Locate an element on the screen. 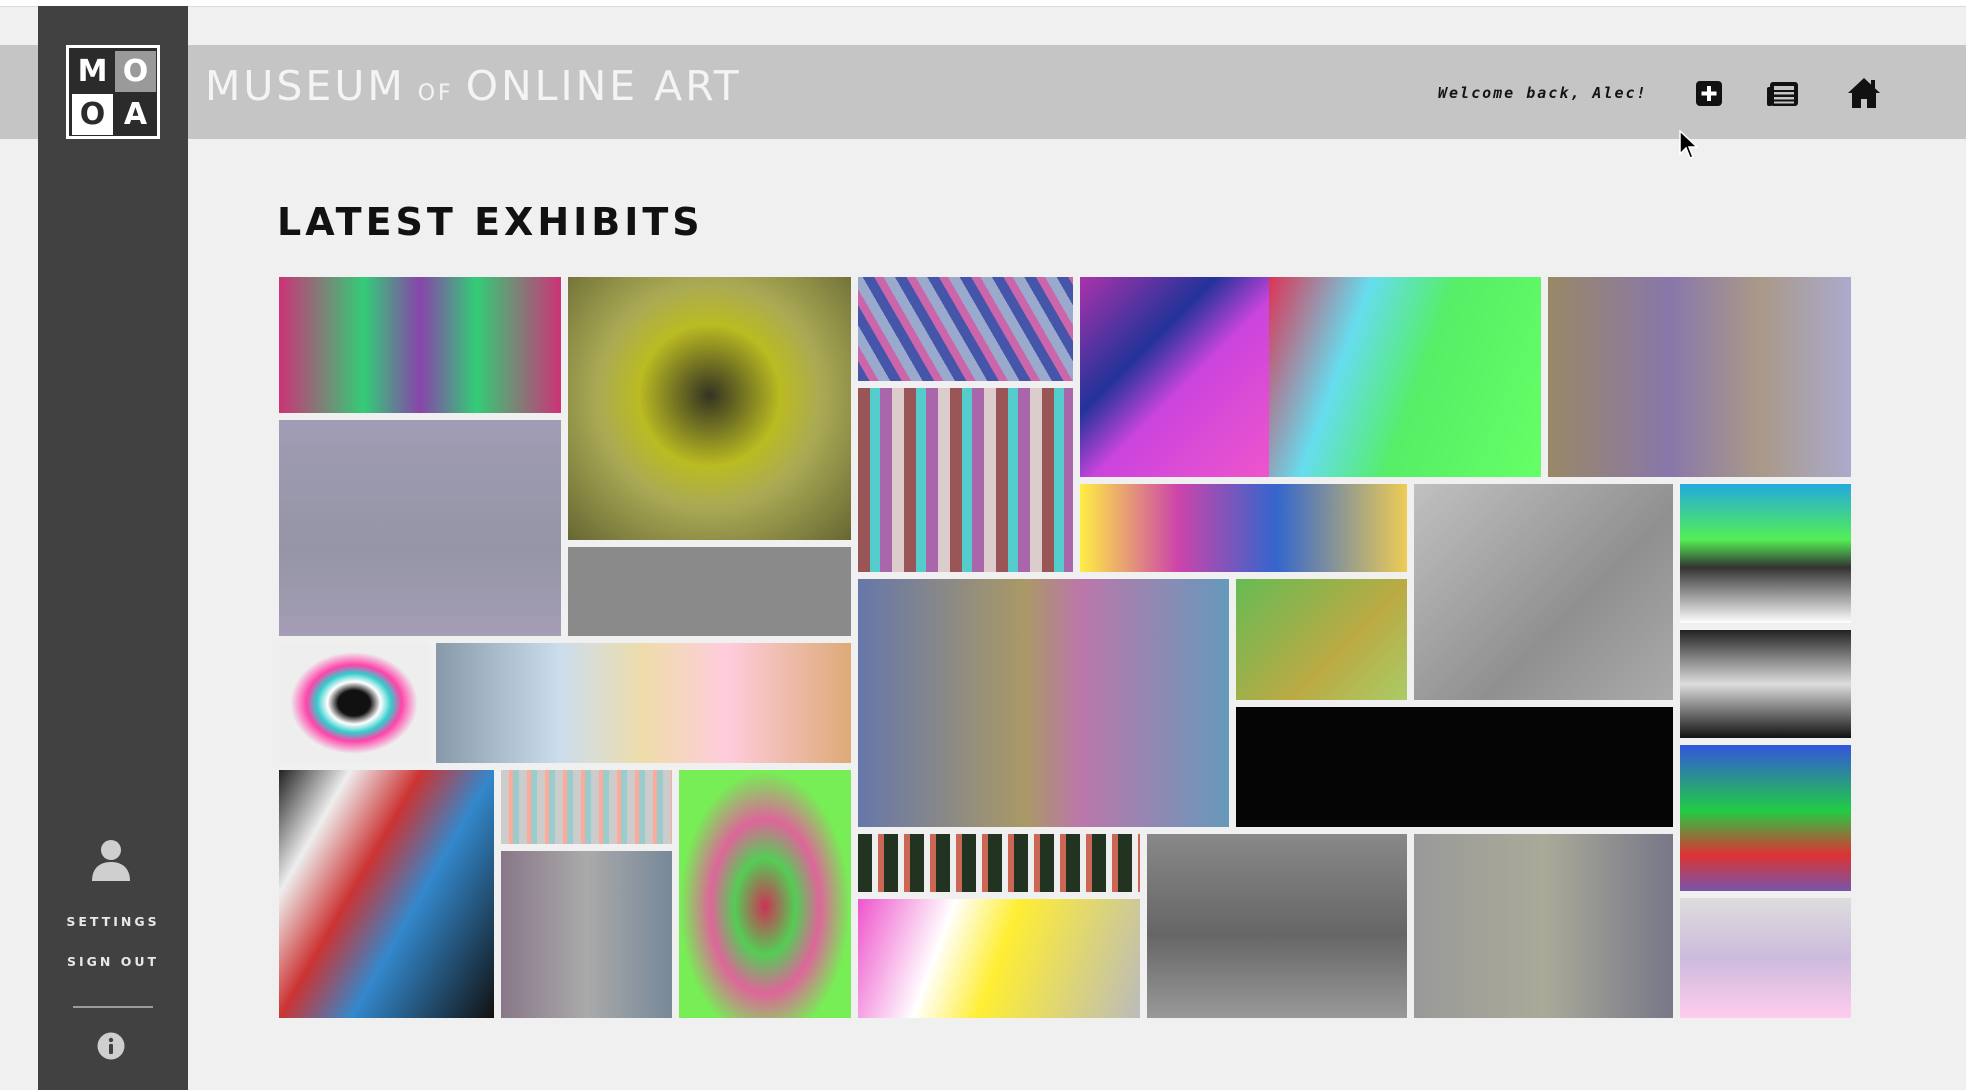 The height and width of the screenshot is (1090, 1966). settings-link: SETTINGS is located at coordinates (113, 922).